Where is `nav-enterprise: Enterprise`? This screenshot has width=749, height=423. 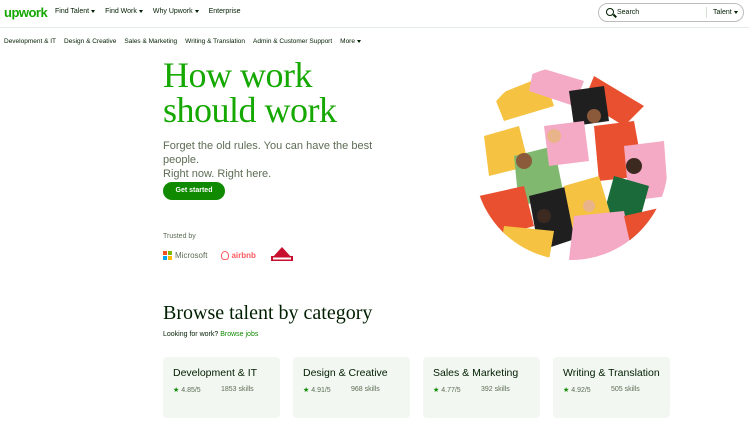
nav-enterprise: Enterprise is located at coordinates (225, 11).